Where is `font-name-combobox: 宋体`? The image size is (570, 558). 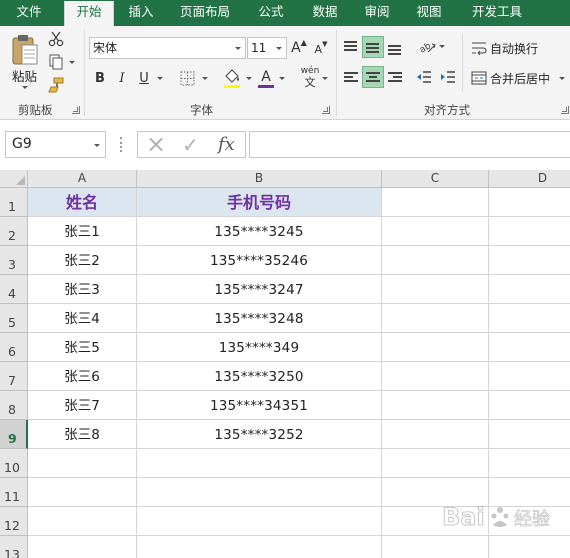 font-name-combobox: 宋体 is located at coordinates (167, 48).